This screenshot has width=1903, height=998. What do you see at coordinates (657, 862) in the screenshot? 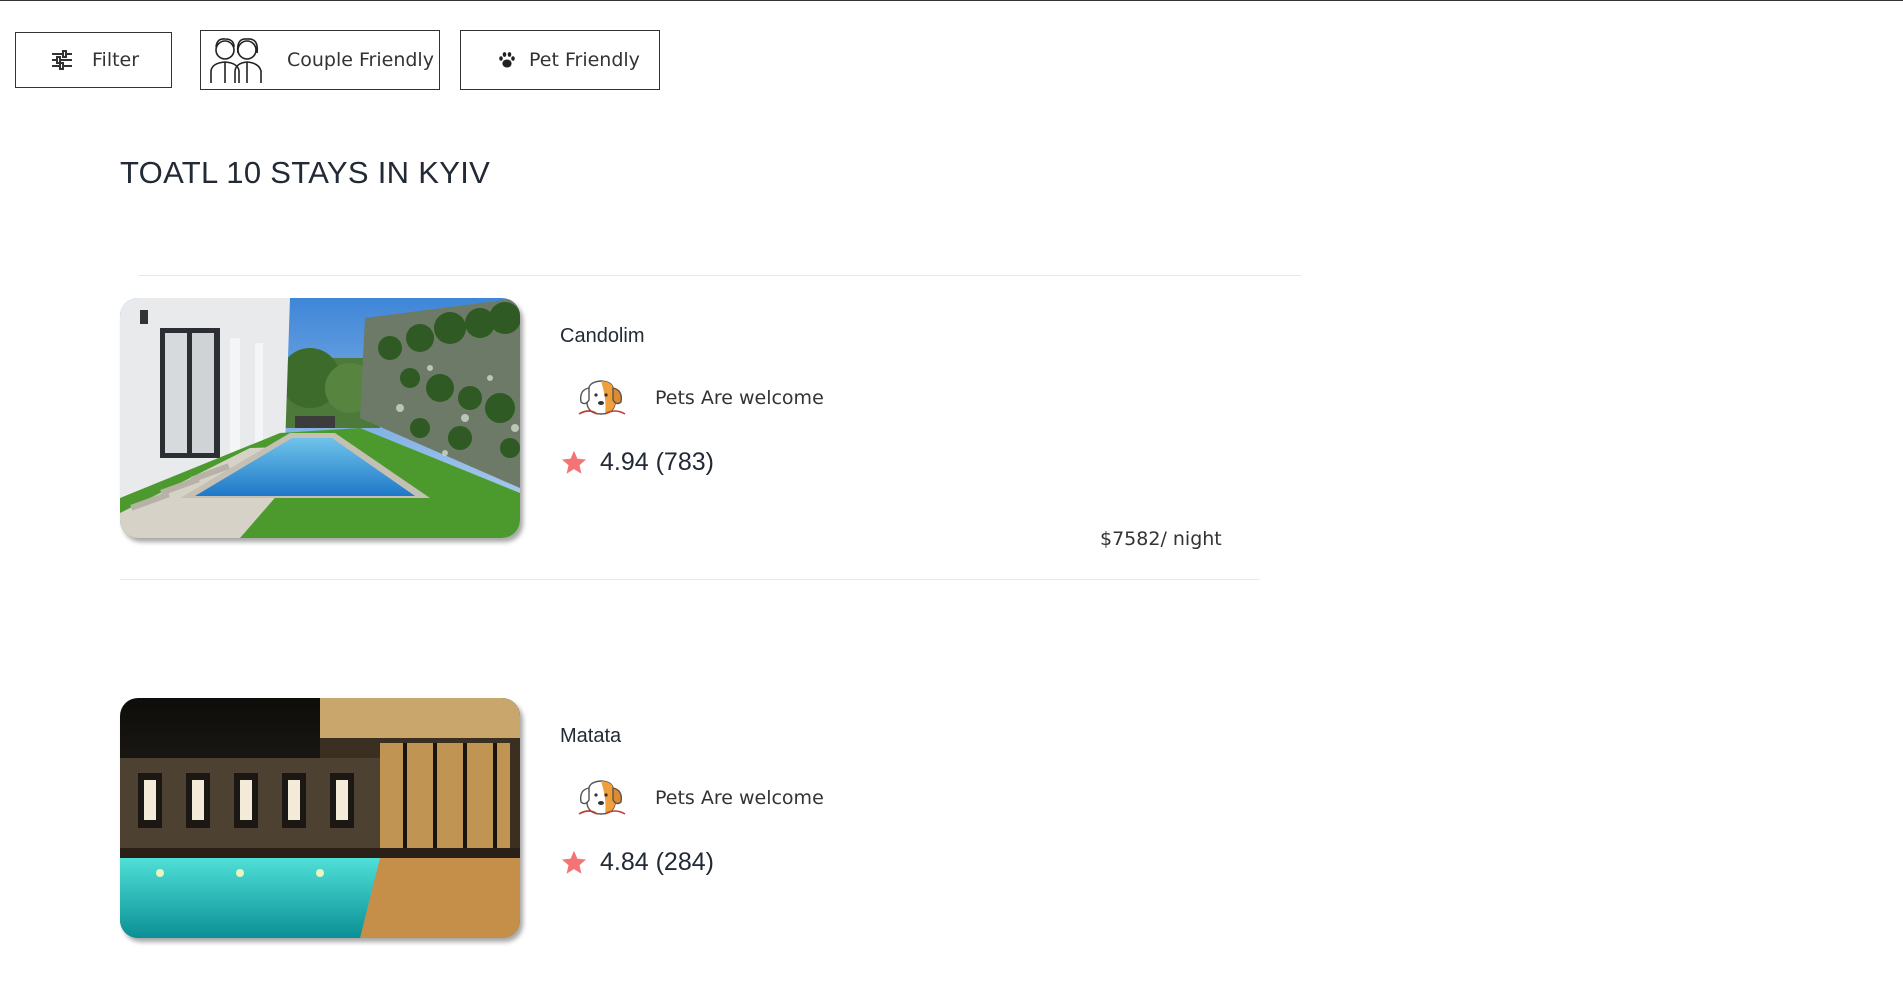
I see `rating-value: 4.84 (284)` at bounding box center [657, 862].